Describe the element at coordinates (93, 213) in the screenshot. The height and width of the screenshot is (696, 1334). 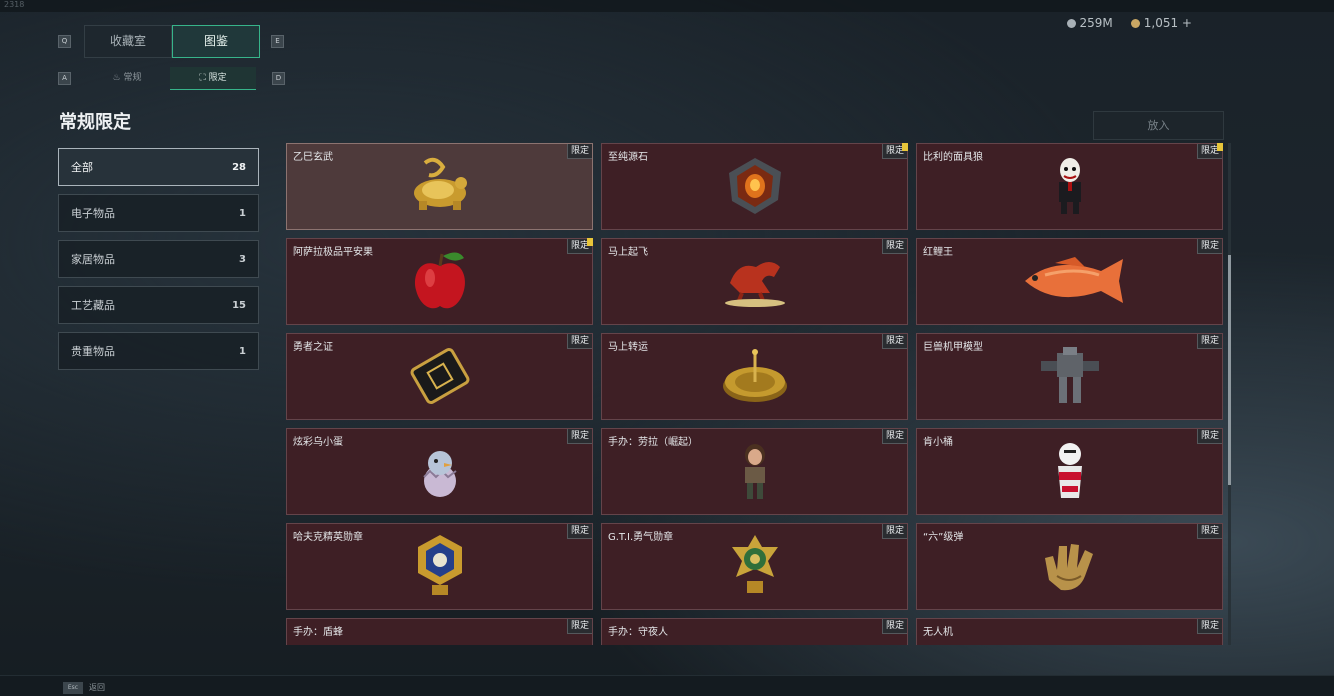
I see `category-label: 电子物品` at that location.